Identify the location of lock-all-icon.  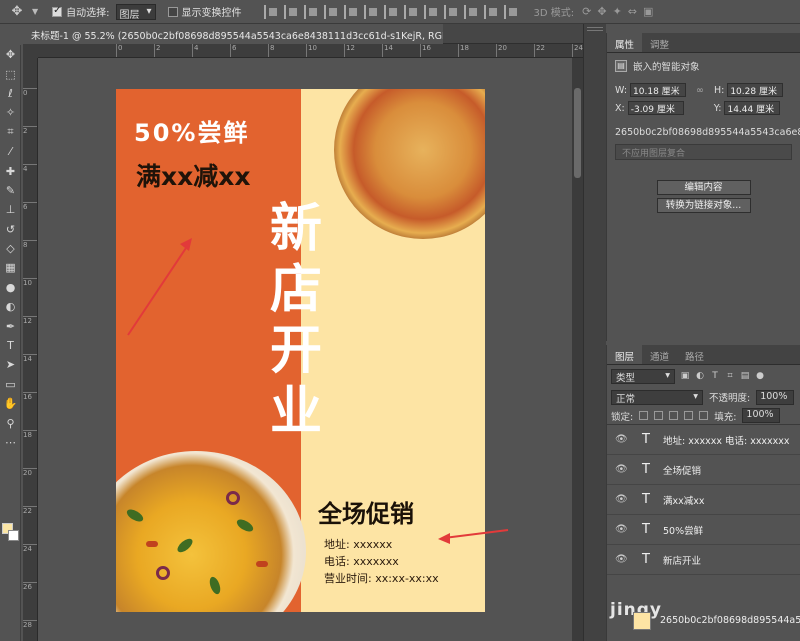
(704, 415).